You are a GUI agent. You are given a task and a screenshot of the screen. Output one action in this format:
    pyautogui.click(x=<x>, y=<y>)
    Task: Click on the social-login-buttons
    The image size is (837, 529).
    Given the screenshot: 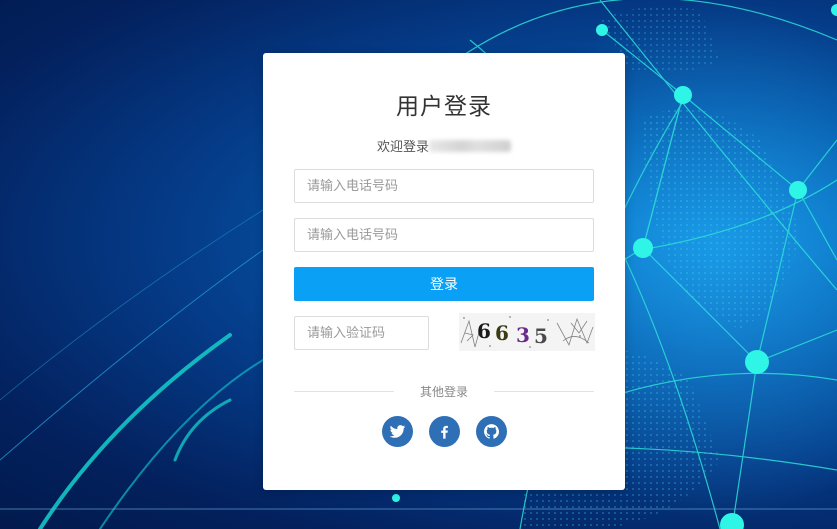 What is the action you would take?
    pyautogui.click(x=444, y=431)
    